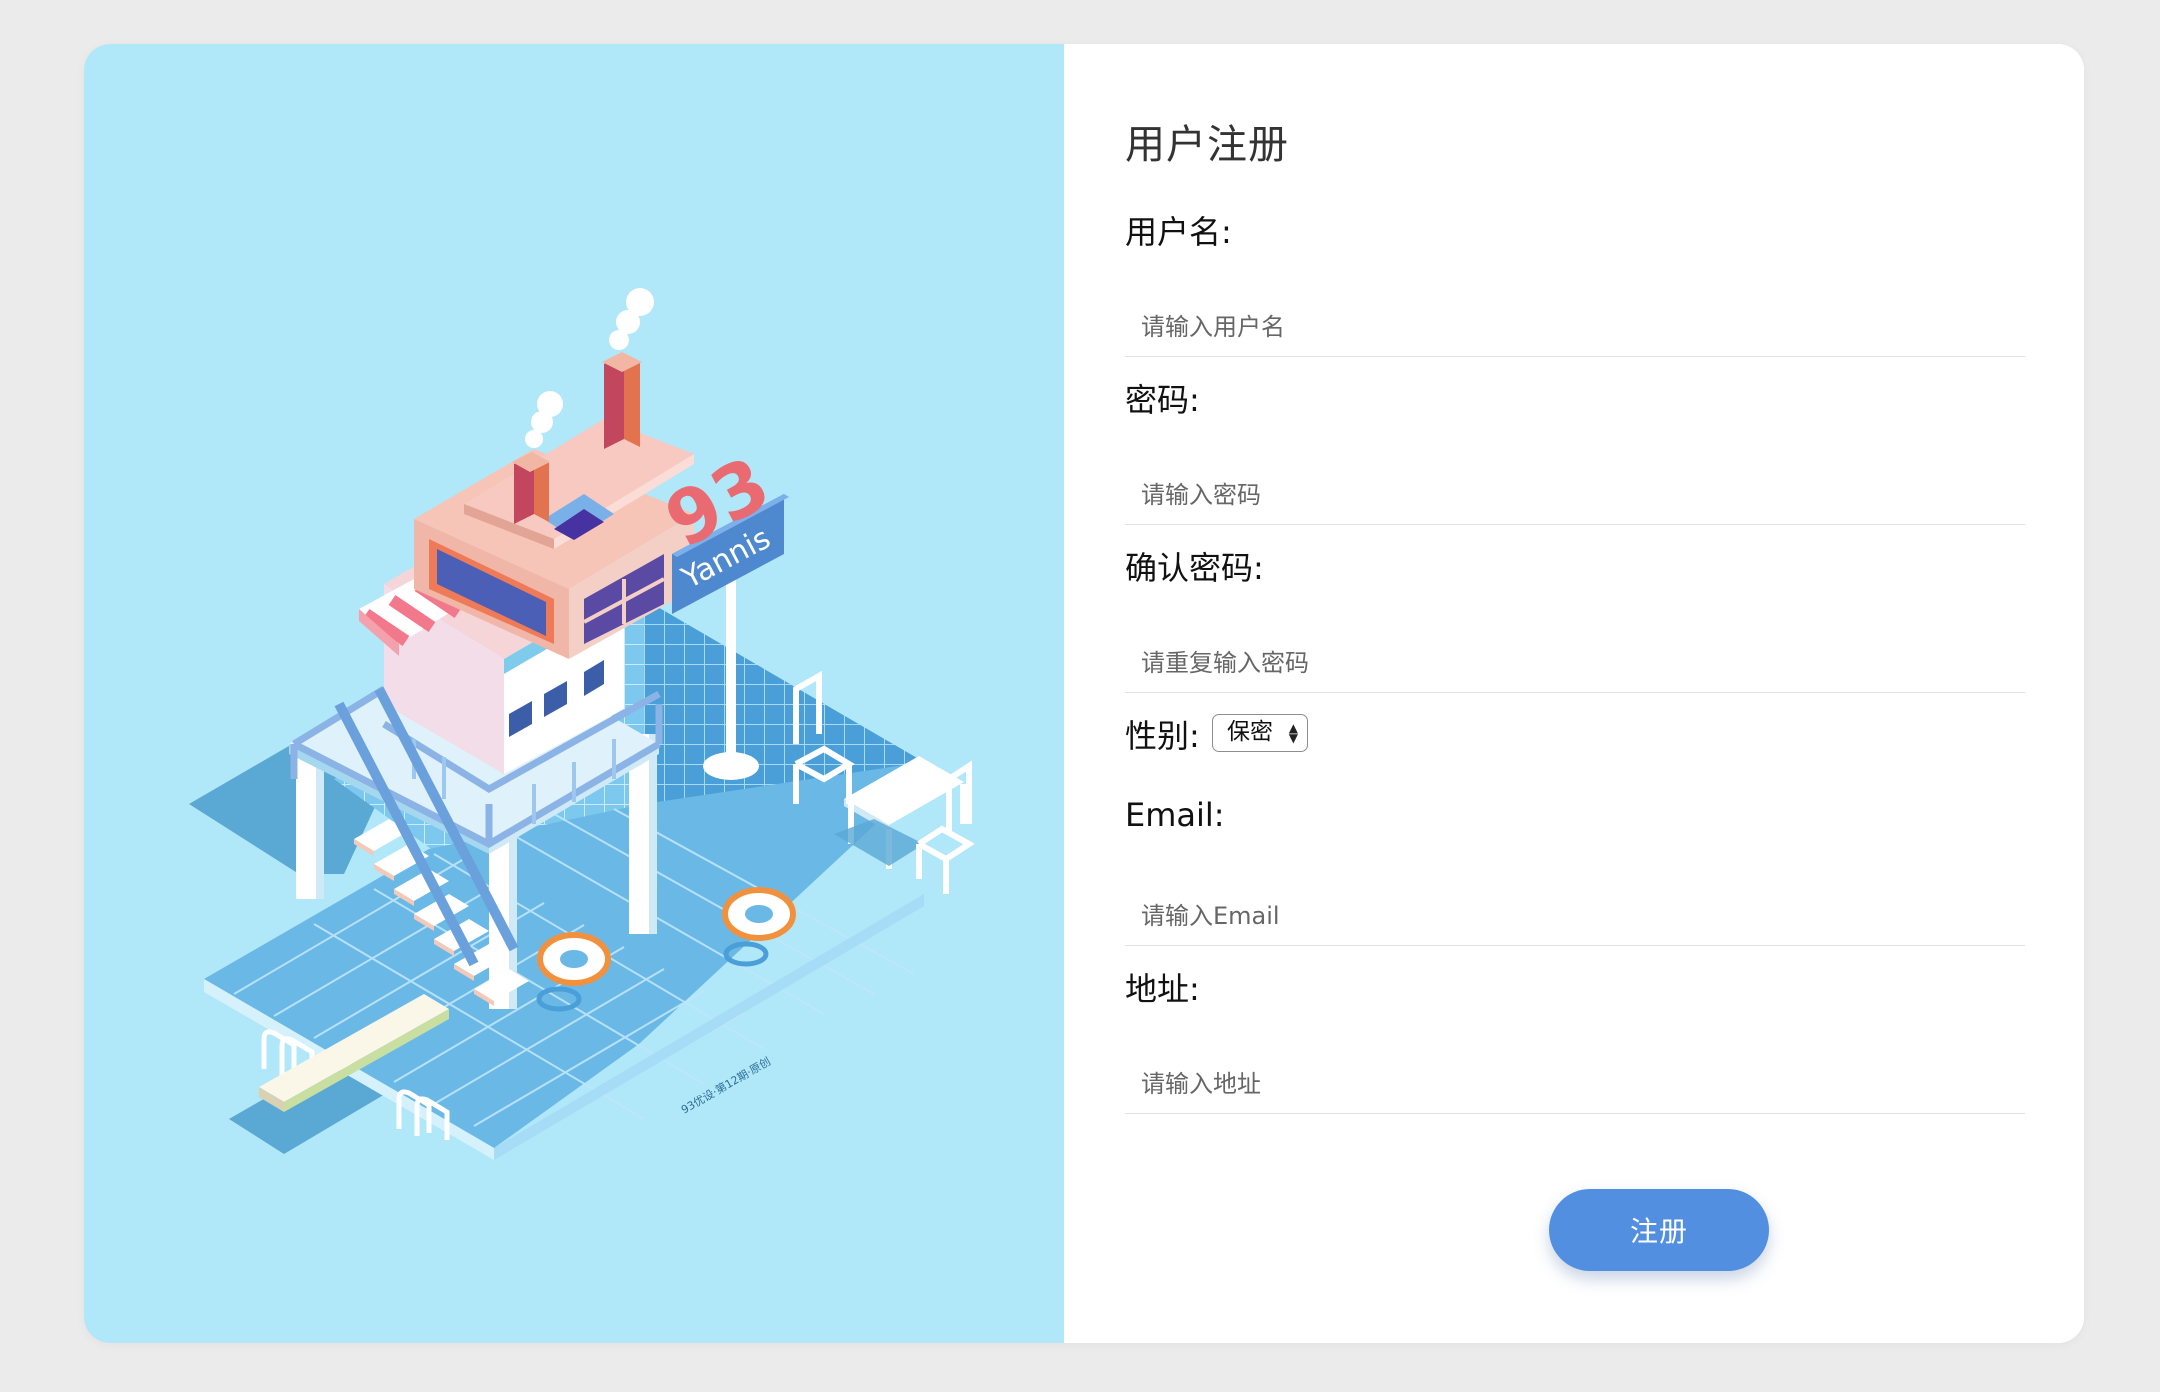  What do you see at coordinates (1178, 232) in the screenshot?
I see `username-label: 用户名:` at bounding box center [1178, 232].